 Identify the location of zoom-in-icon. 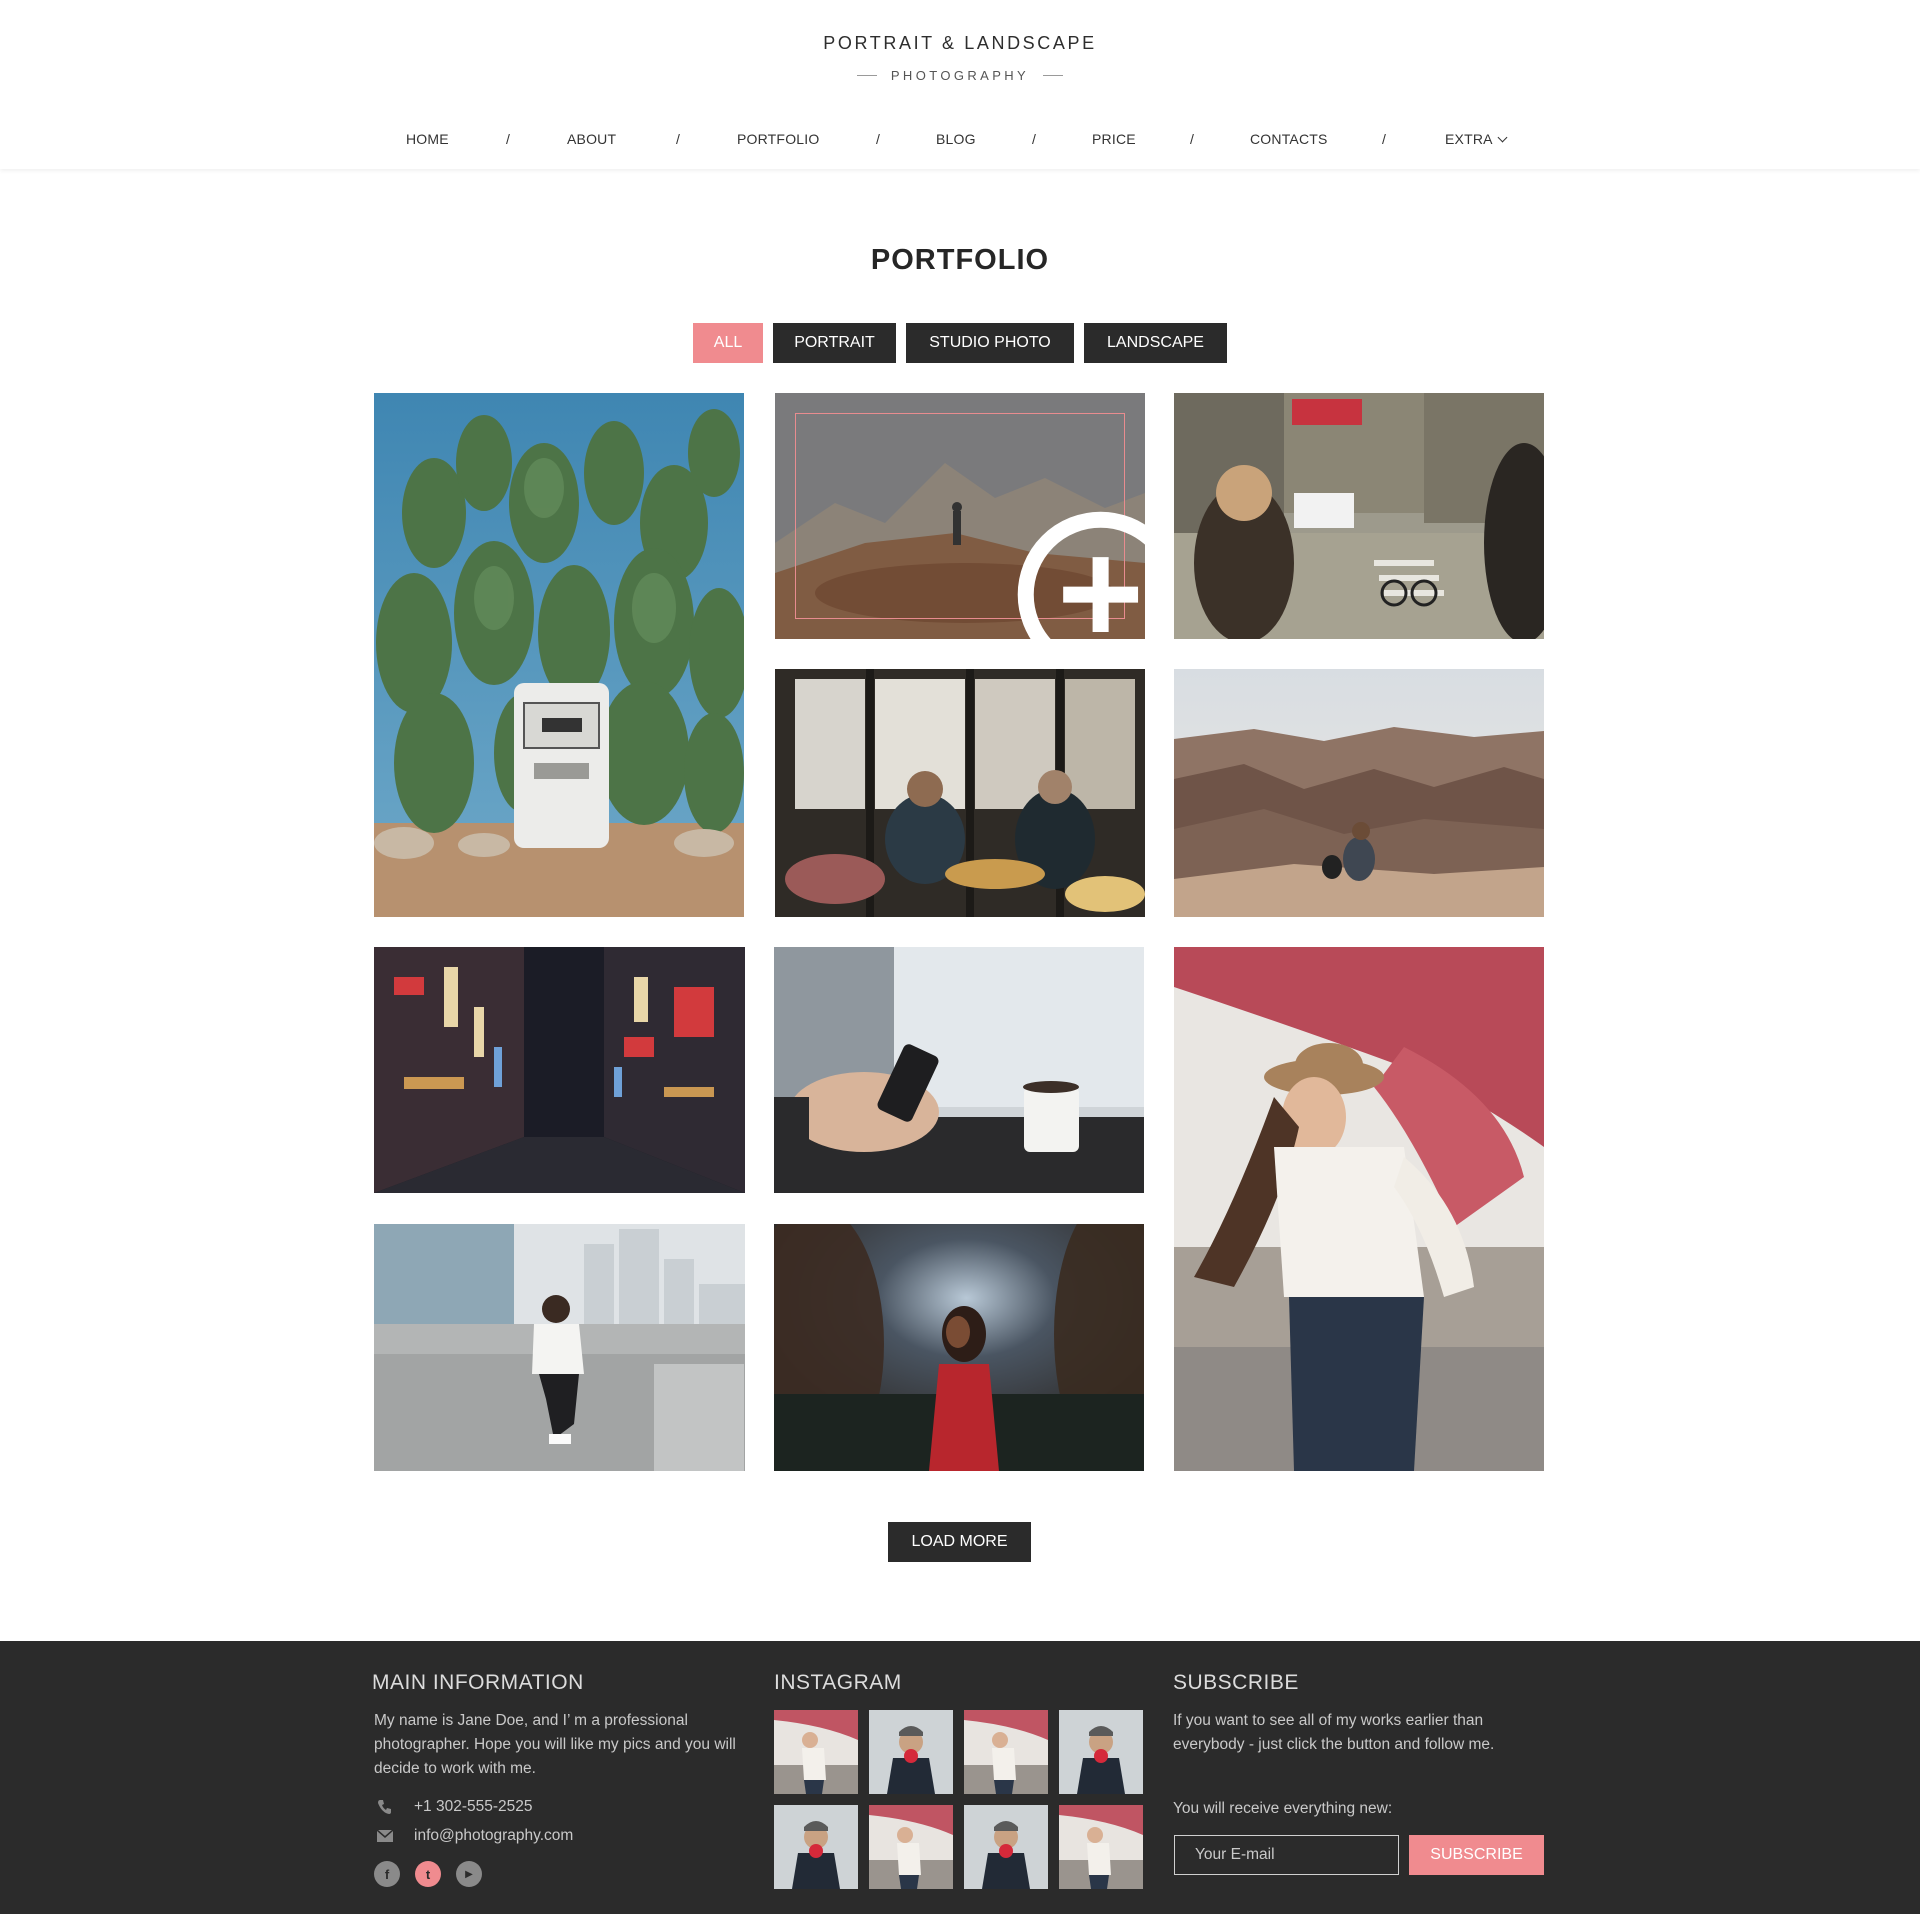
(1041, 566).